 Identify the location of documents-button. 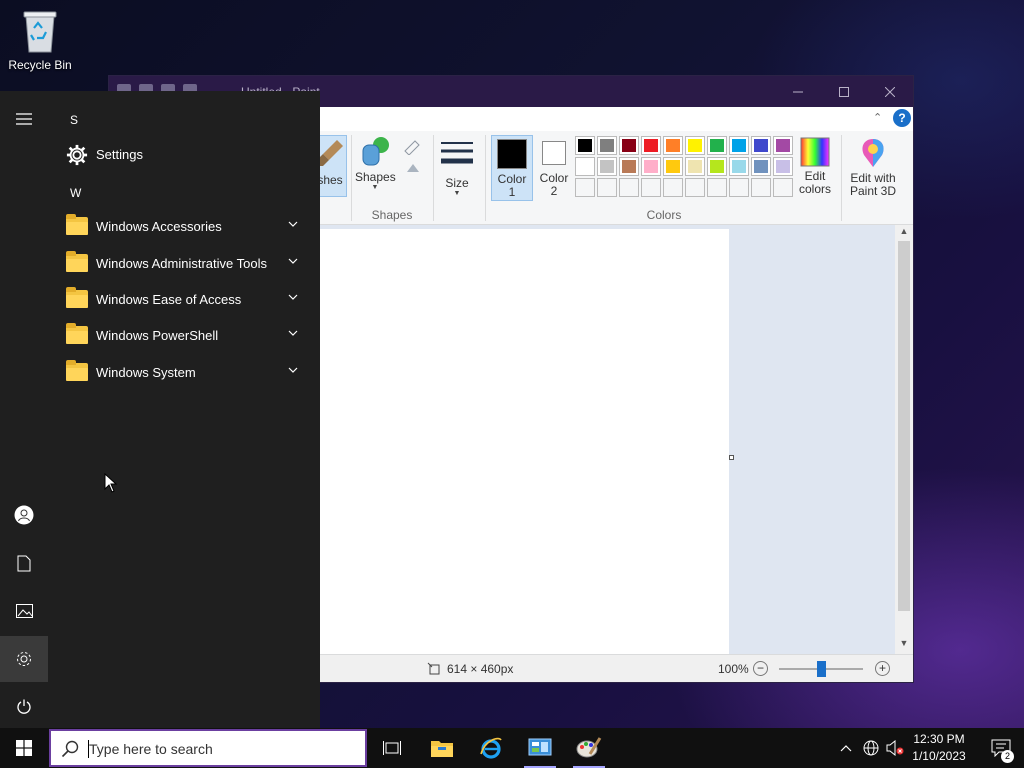
(24, 563).